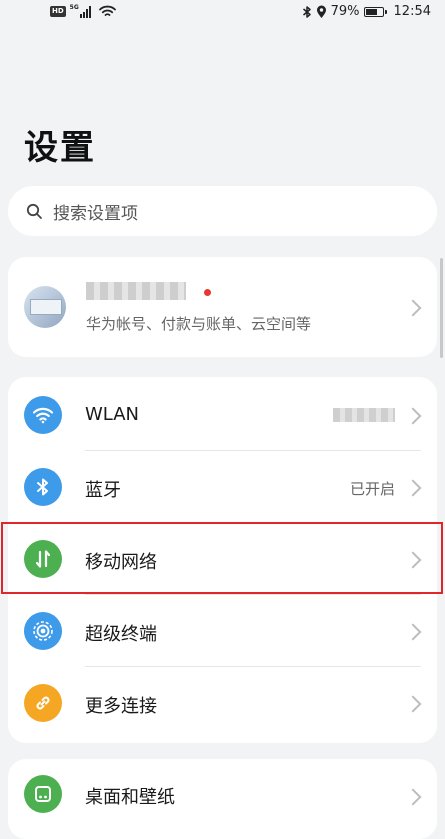  I want to click on avatar, so click(45, 307).